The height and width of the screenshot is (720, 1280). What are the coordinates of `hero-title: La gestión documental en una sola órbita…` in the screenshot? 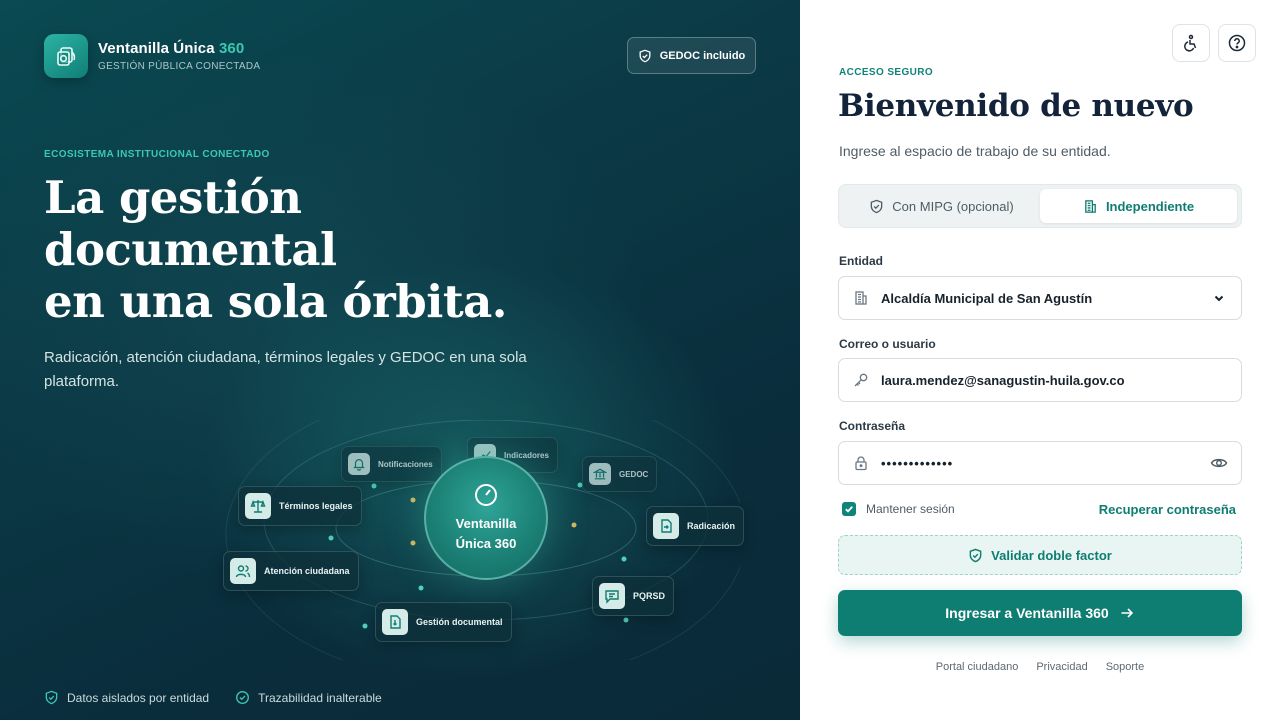 It's located at (275, 249).